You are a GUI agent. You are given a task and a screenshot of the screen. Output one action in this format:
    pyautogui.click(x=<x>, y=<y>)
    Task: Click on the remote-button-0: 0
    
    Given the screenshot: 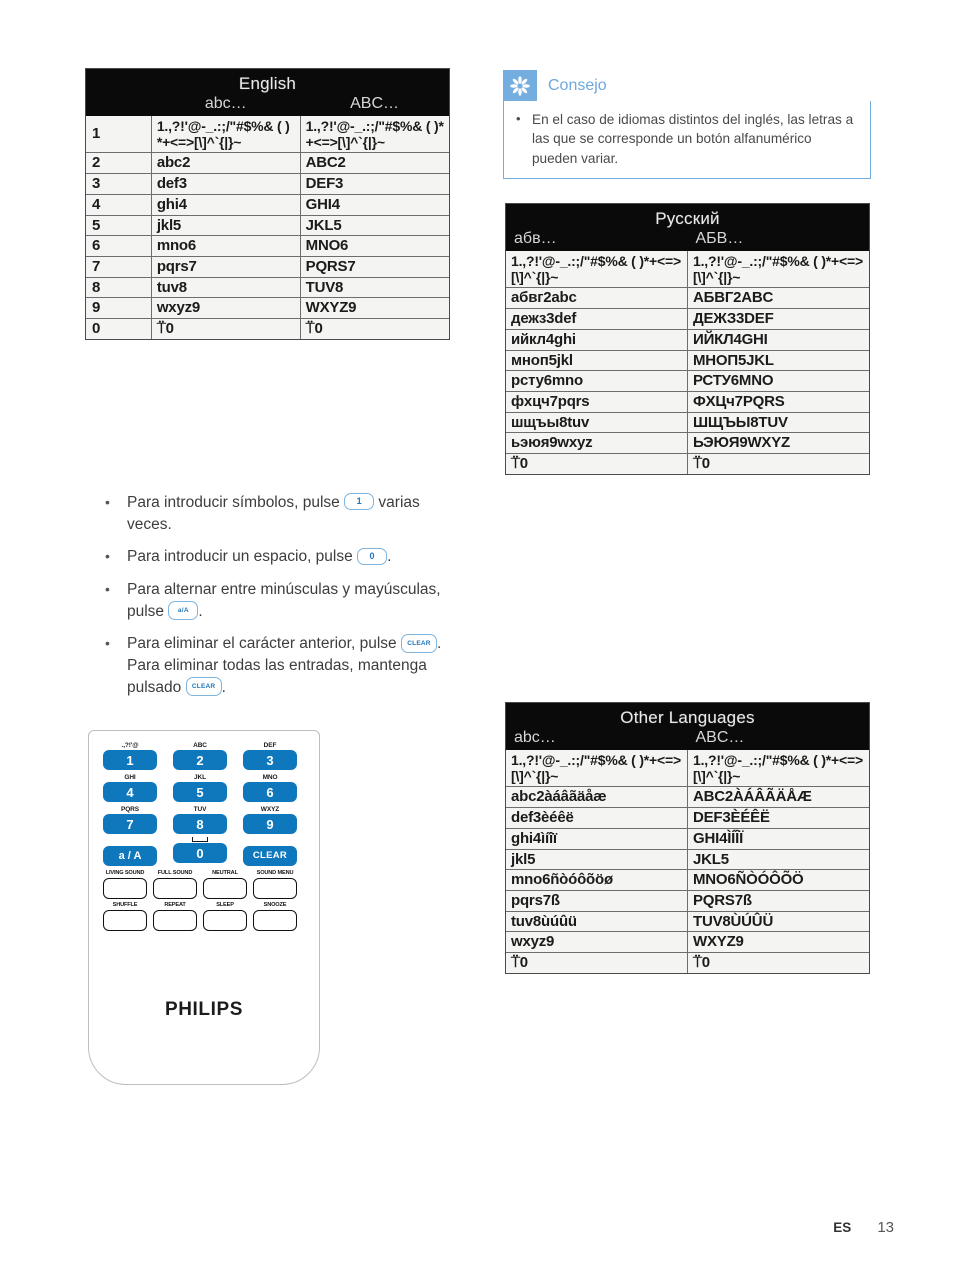 What is the action you would take?
    pyautogui.click(x=200, y=853)
    